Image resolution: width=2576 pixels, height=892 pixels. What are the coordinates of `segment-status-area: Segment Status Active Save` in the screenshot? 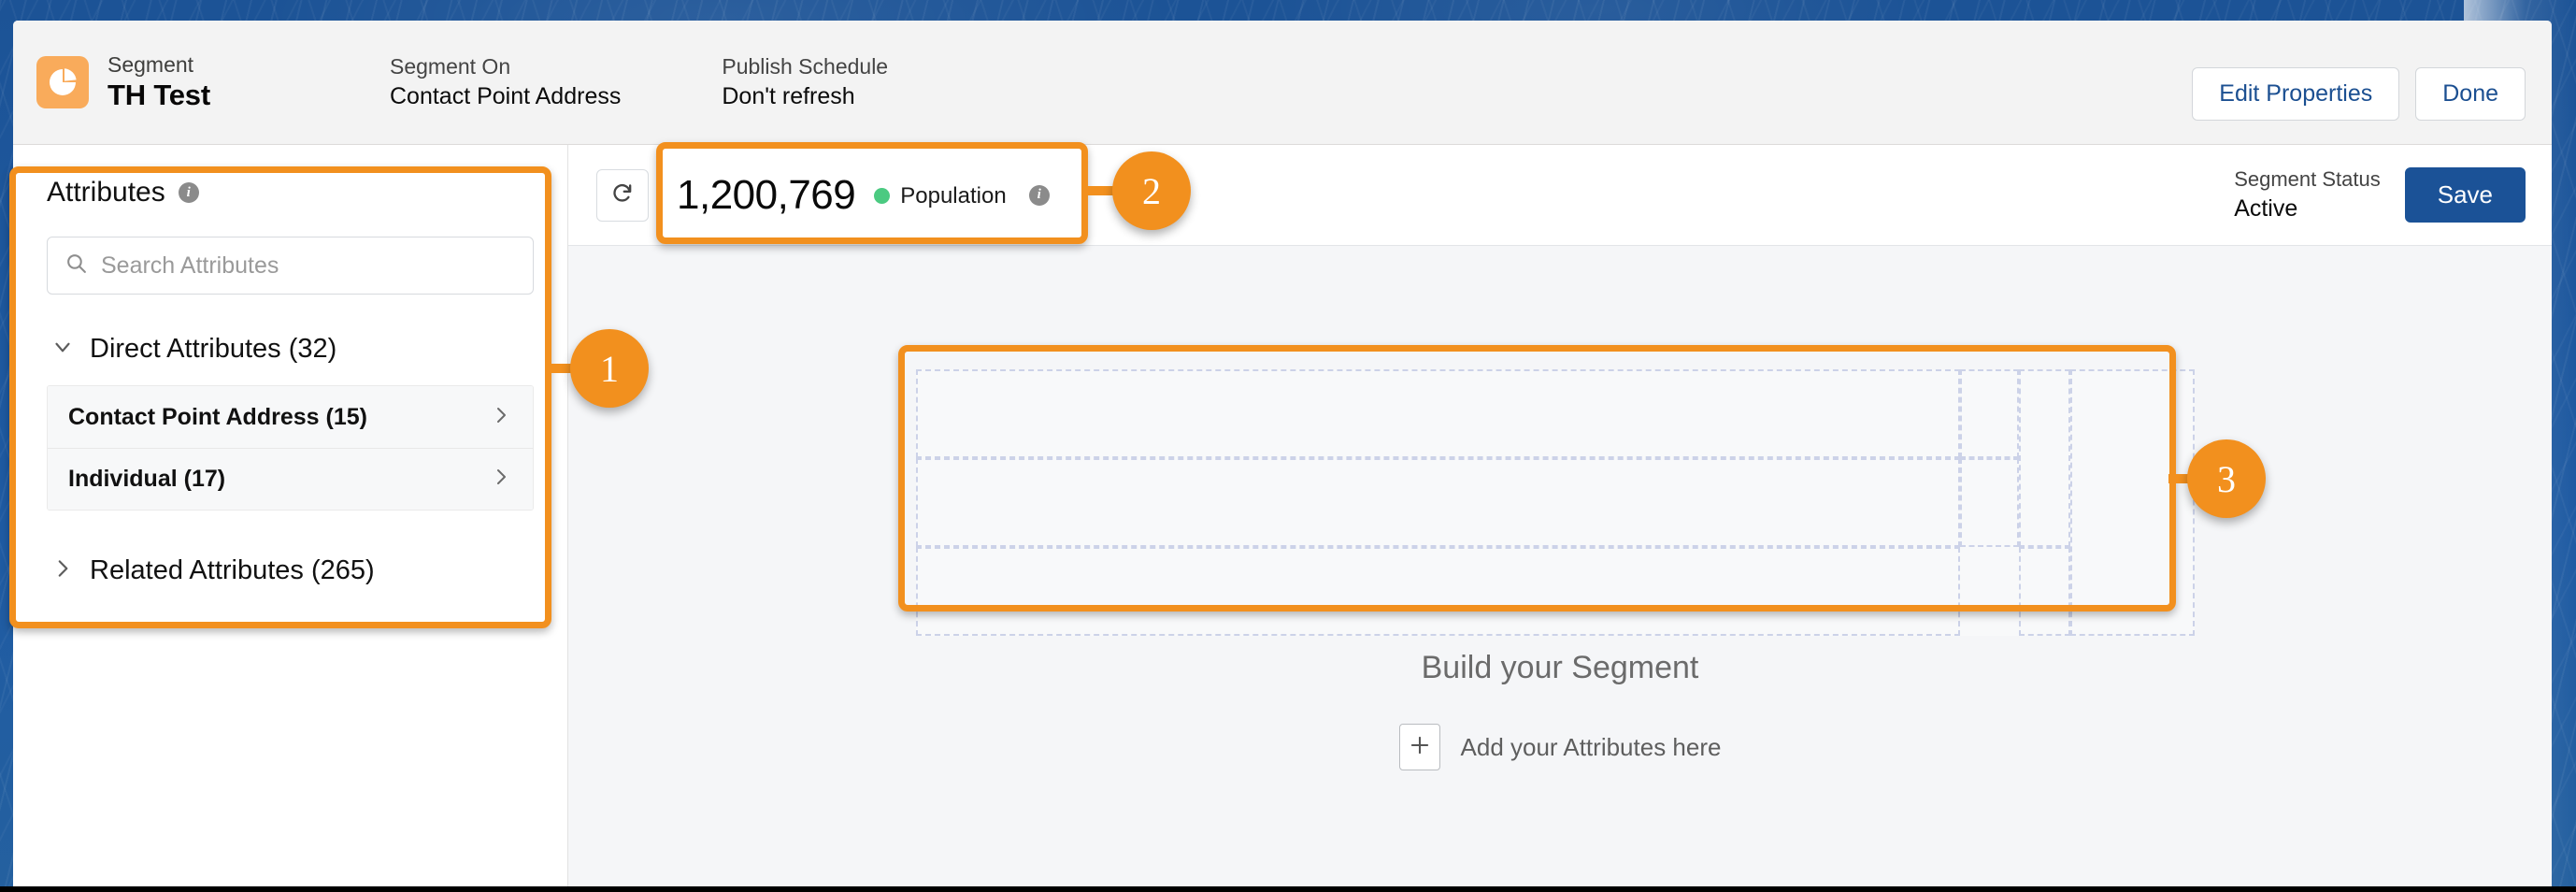 It's located at (2380, 194).